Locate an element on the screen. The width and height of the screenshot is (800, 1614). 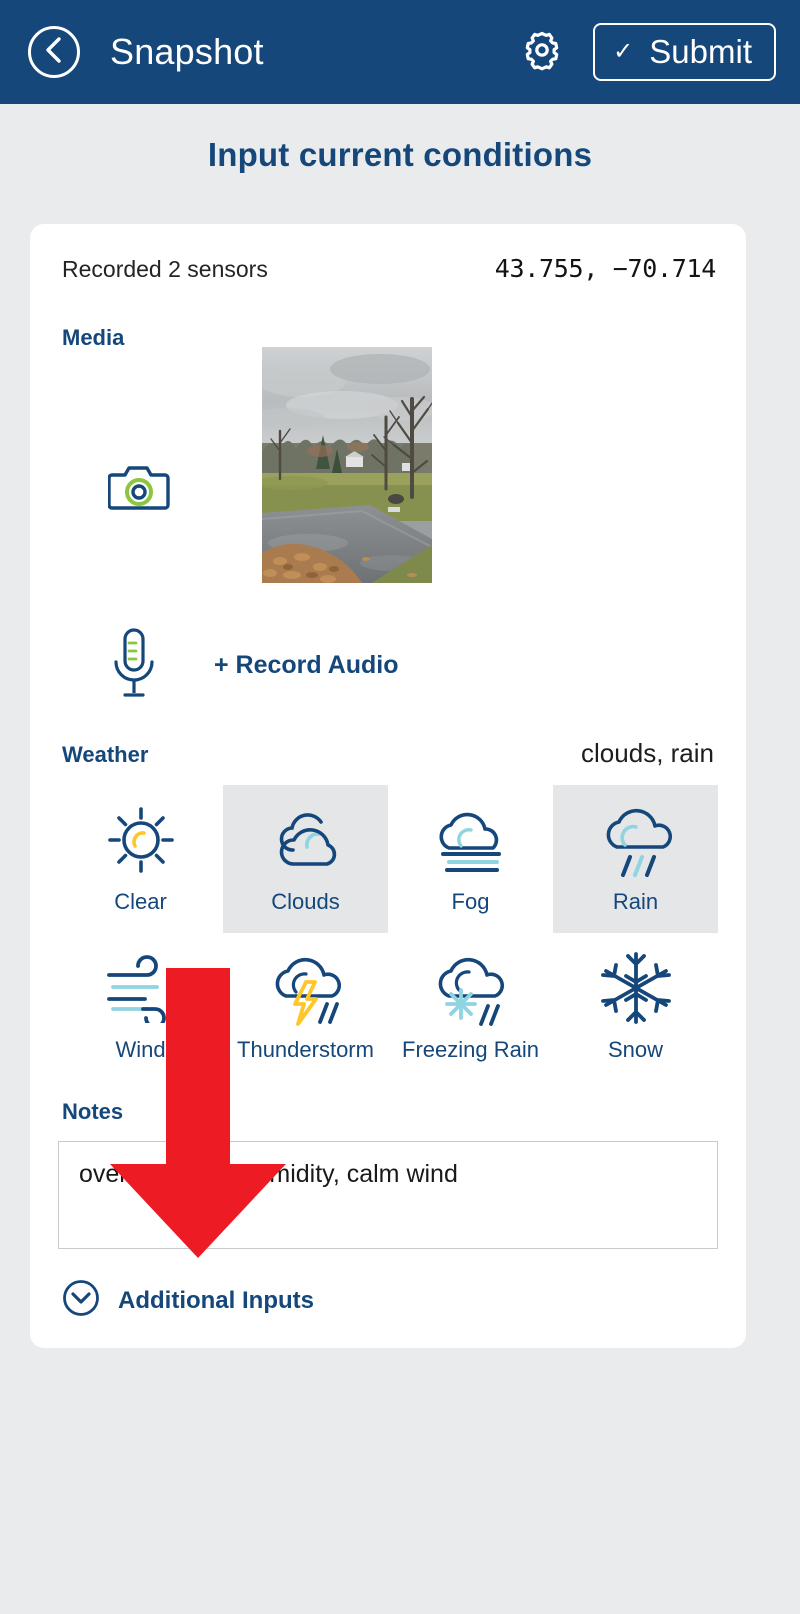
weather-option-rain: Rain is located at coordinates (635, 859).